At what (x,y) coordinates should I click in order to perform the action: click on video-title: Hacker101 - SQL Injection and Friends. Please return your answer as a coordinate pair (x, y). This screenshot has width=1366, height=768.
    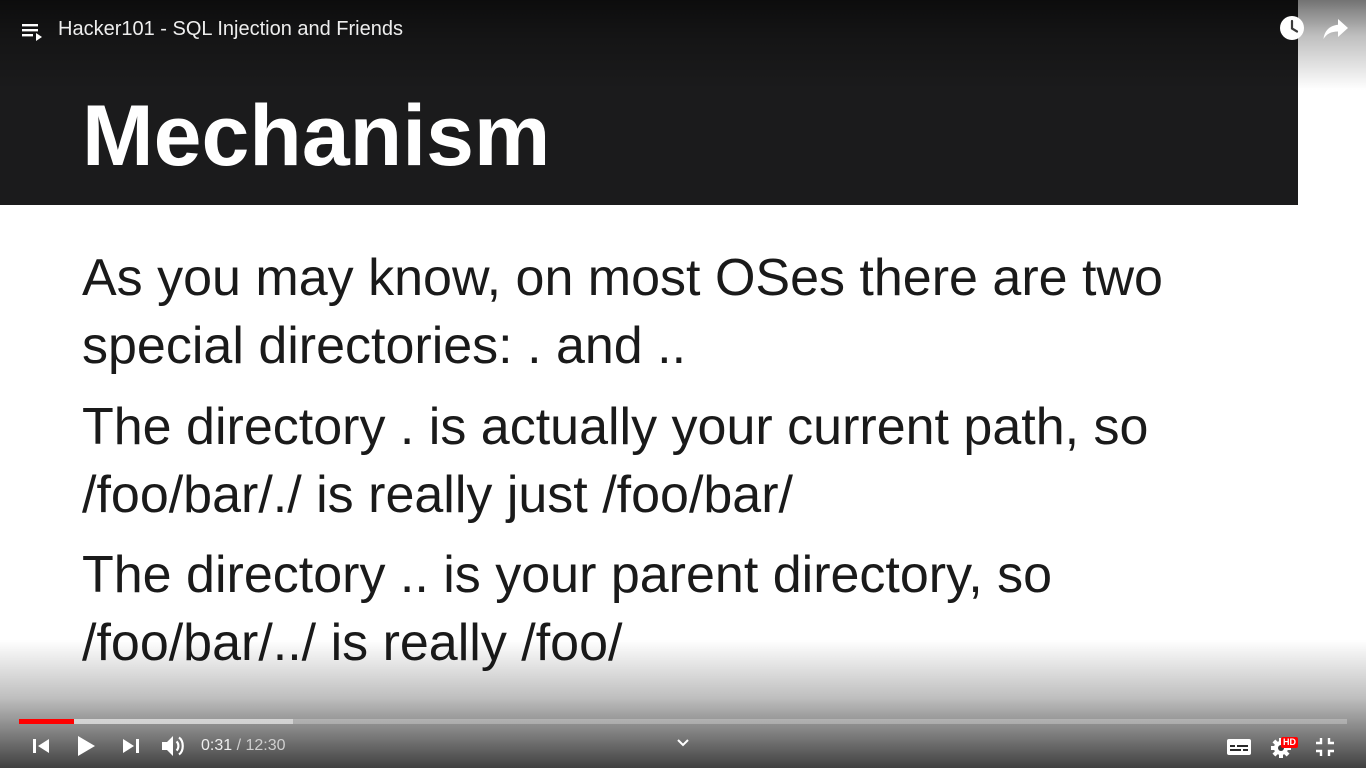
    Looking at the image, I should click on (230, 29).